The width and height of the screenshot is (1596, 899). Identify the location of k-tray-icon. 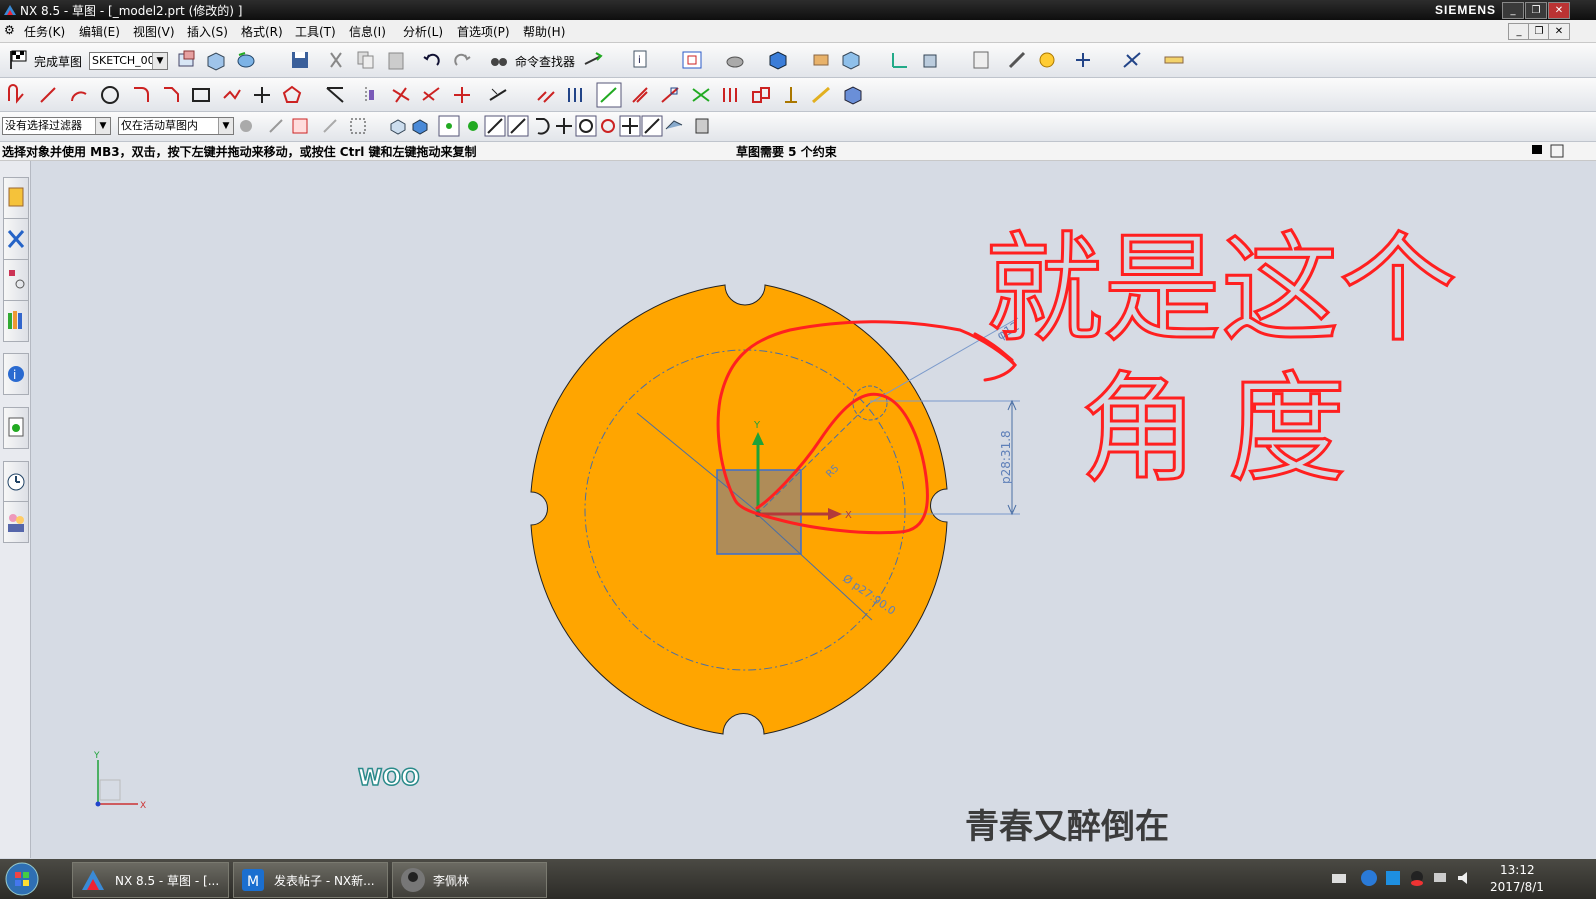
(1369, 878).